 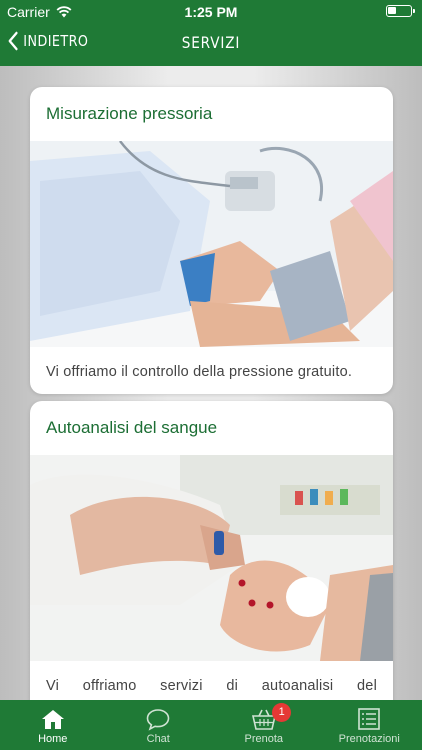 What do you see at coordinates (158, 720) in the screenshot?
I see `chat-icon` at bounding box center [158, 720].